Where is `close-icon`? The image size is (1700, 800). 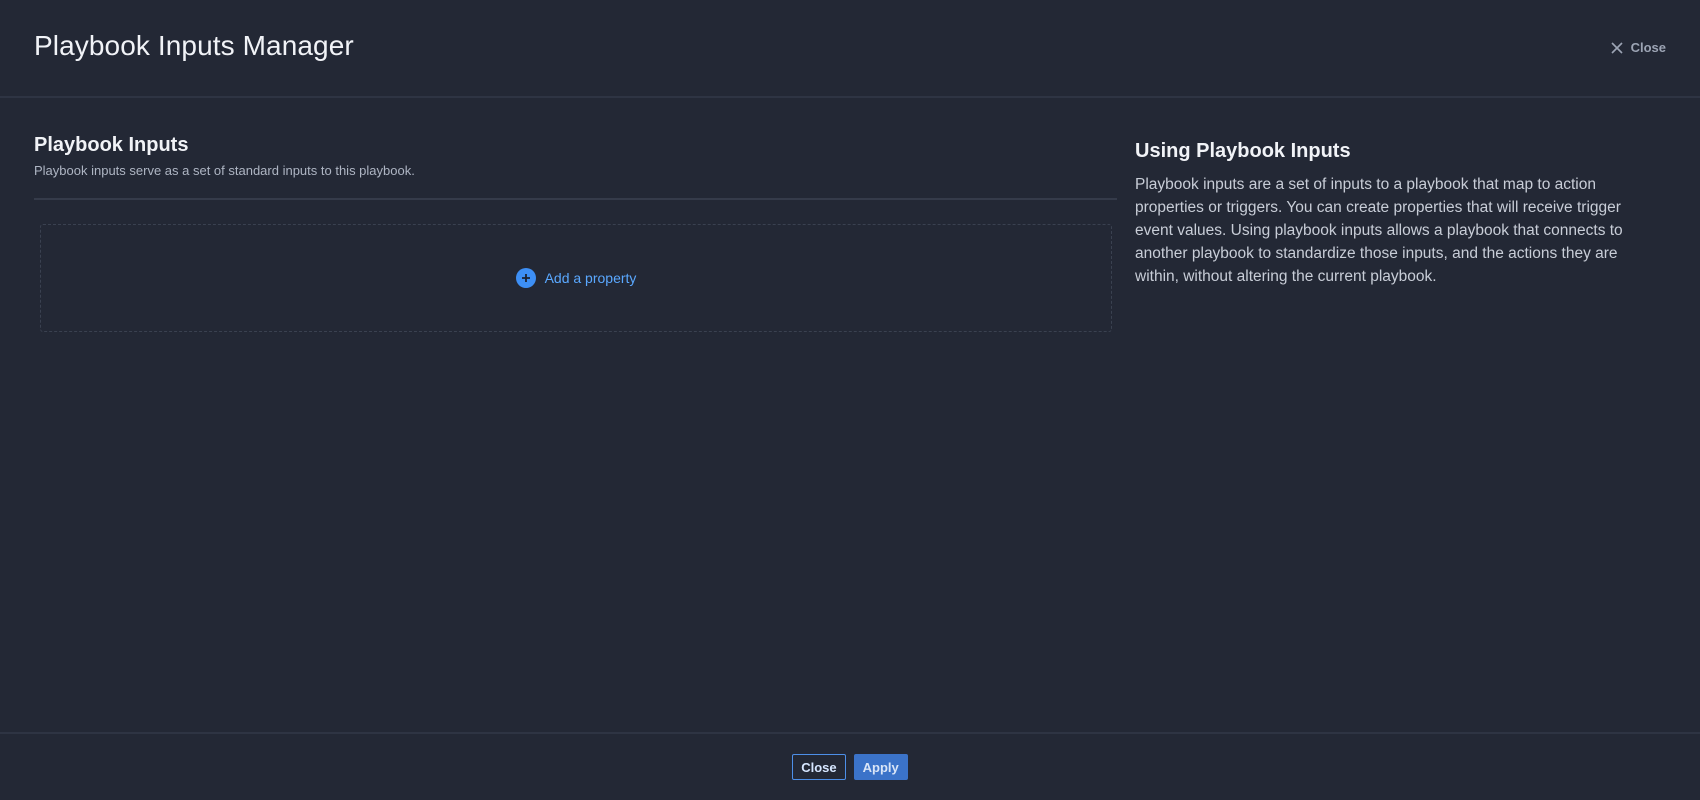 close-icon is located at coordinates (1617, 47).